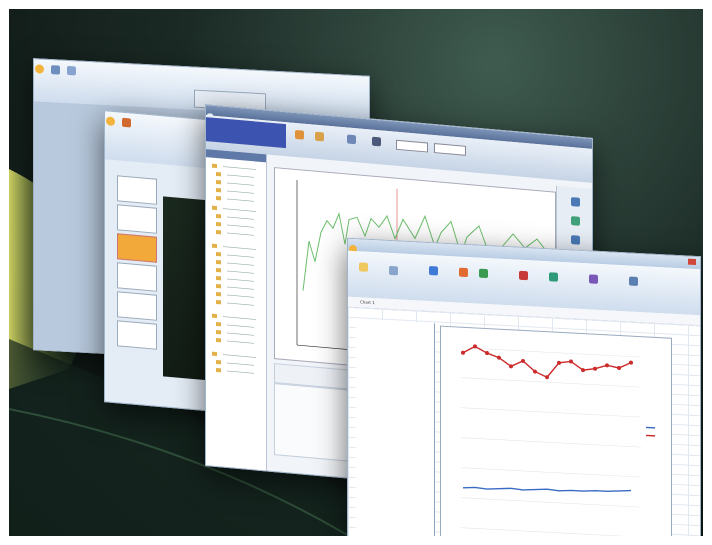 This screenshot has width=712, height=545. What do you see at coordinates (299, 134) in the screenshot?
I see `open-icon` at bounding box center [299, 134].